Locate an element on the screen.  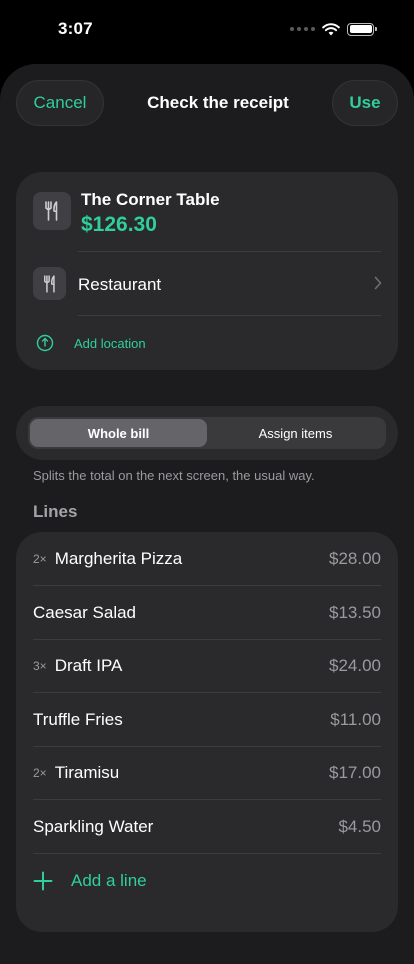
plus-icon is located at coordinates (43, 881).